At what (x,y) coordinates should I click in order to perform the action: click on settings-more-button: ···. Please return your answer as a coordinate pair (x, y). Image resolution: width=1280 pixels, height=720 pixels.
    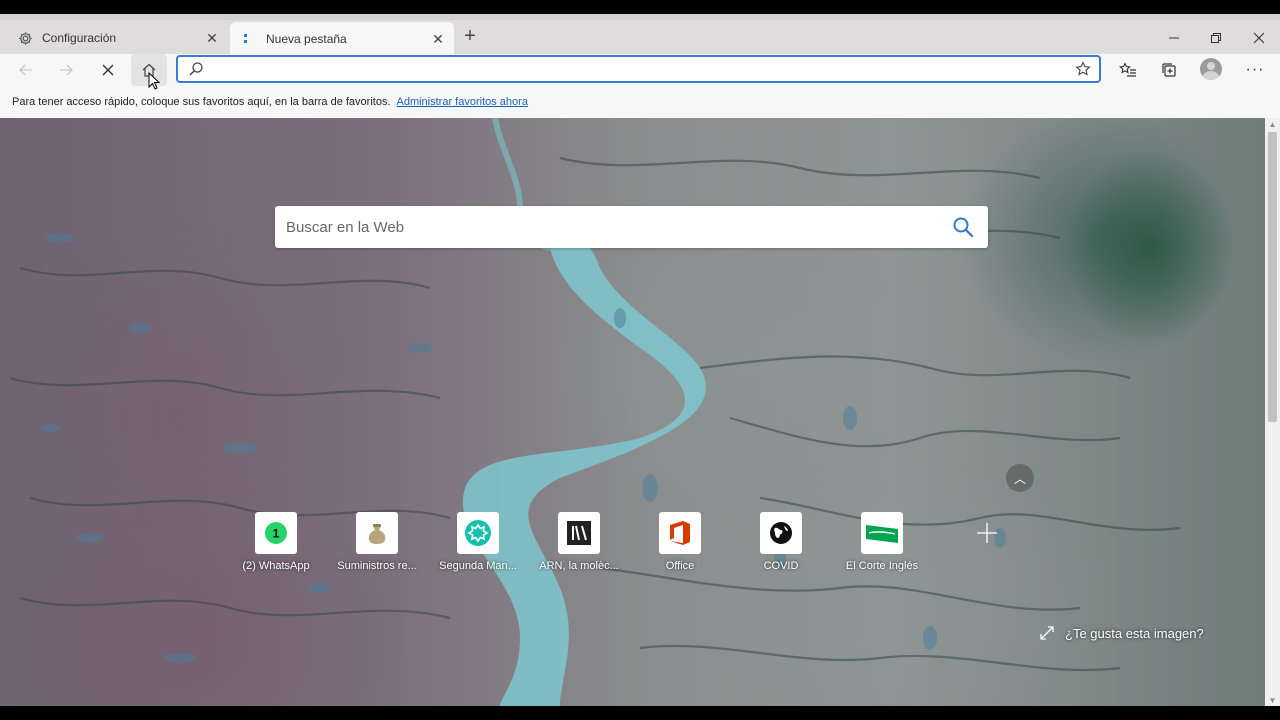
    Looking at the image, I should click on (1255, 70).